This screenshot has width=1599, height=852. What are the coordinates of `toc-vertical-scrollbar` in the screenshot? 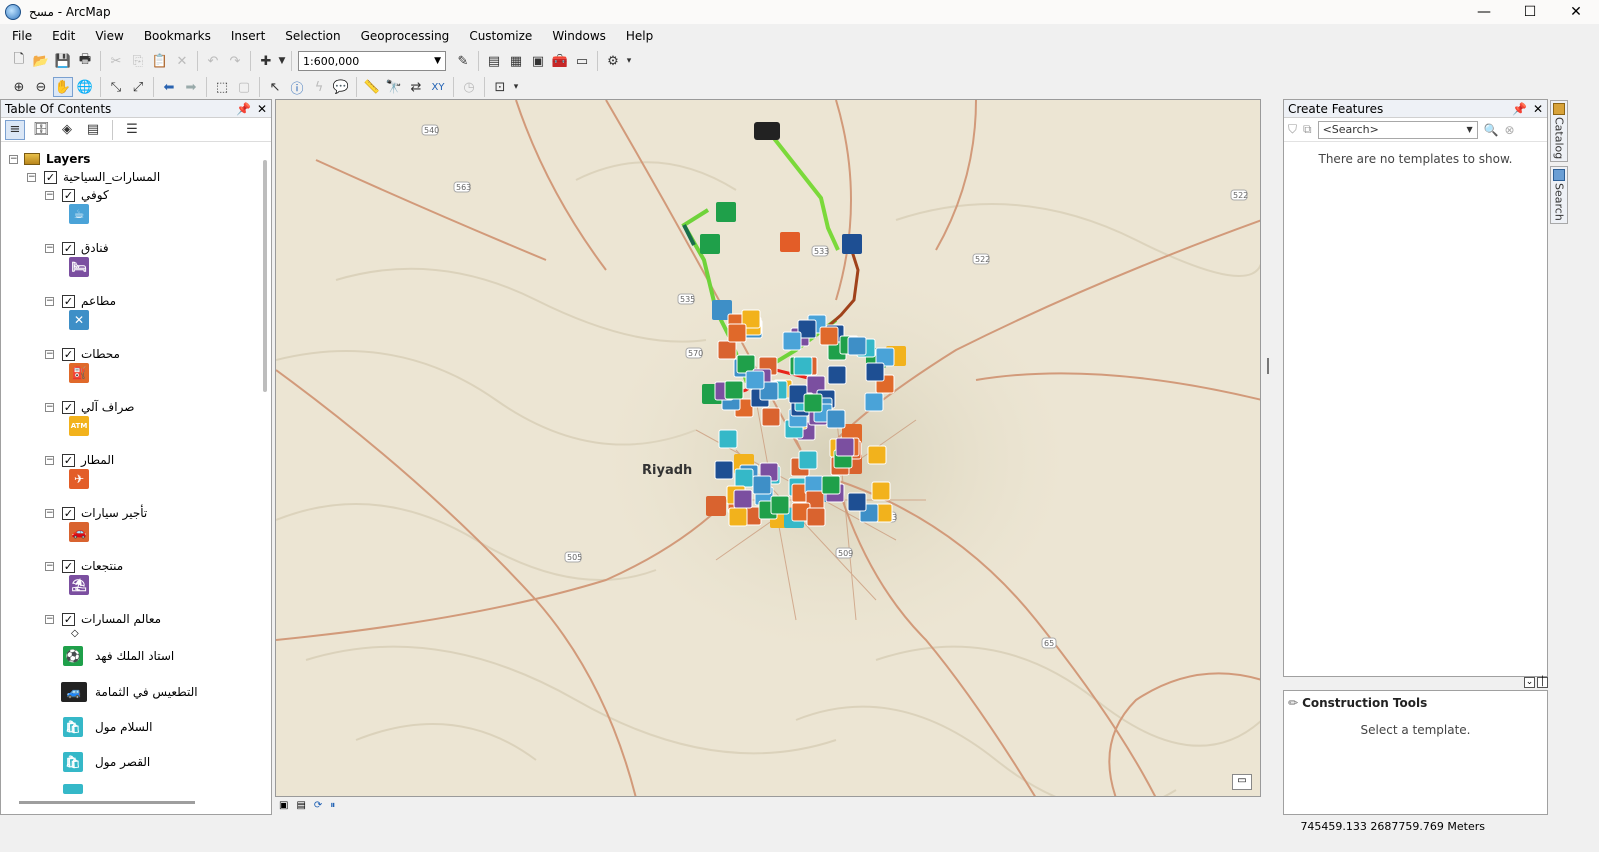 It's located at (265, 276).